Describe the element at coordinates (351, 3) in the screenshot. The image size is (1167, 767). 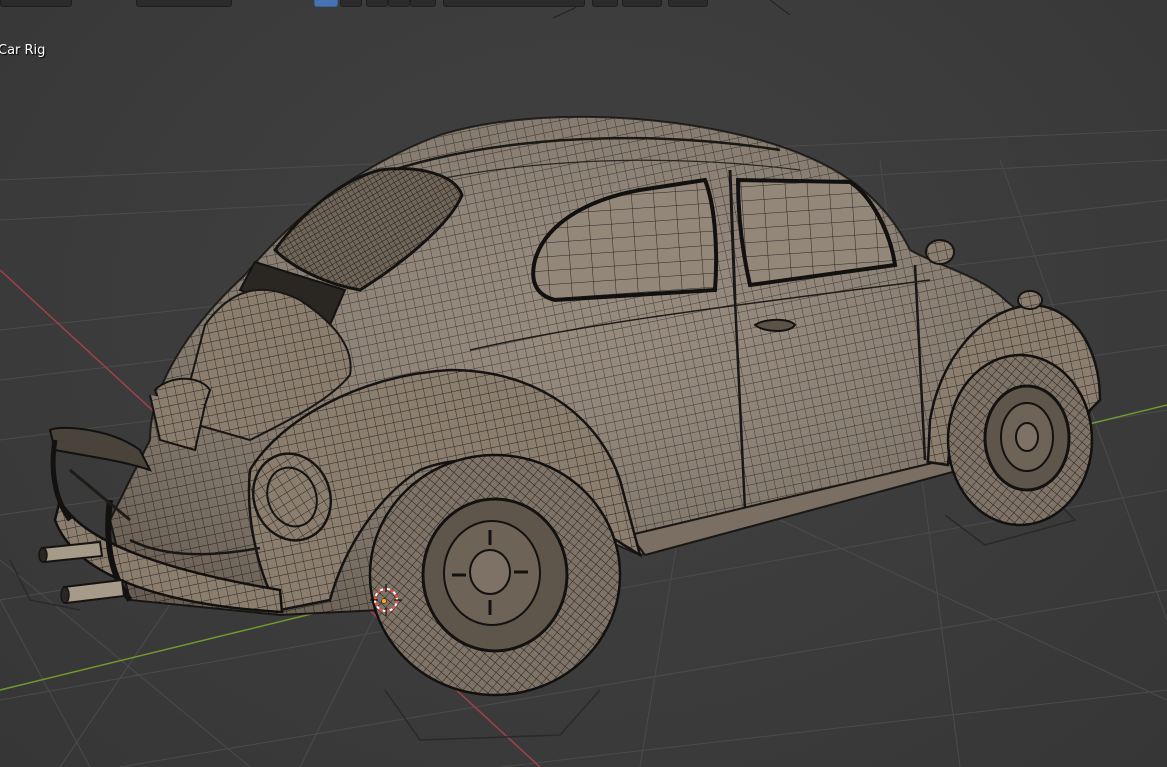
I see `select-mode-icon` at that location.